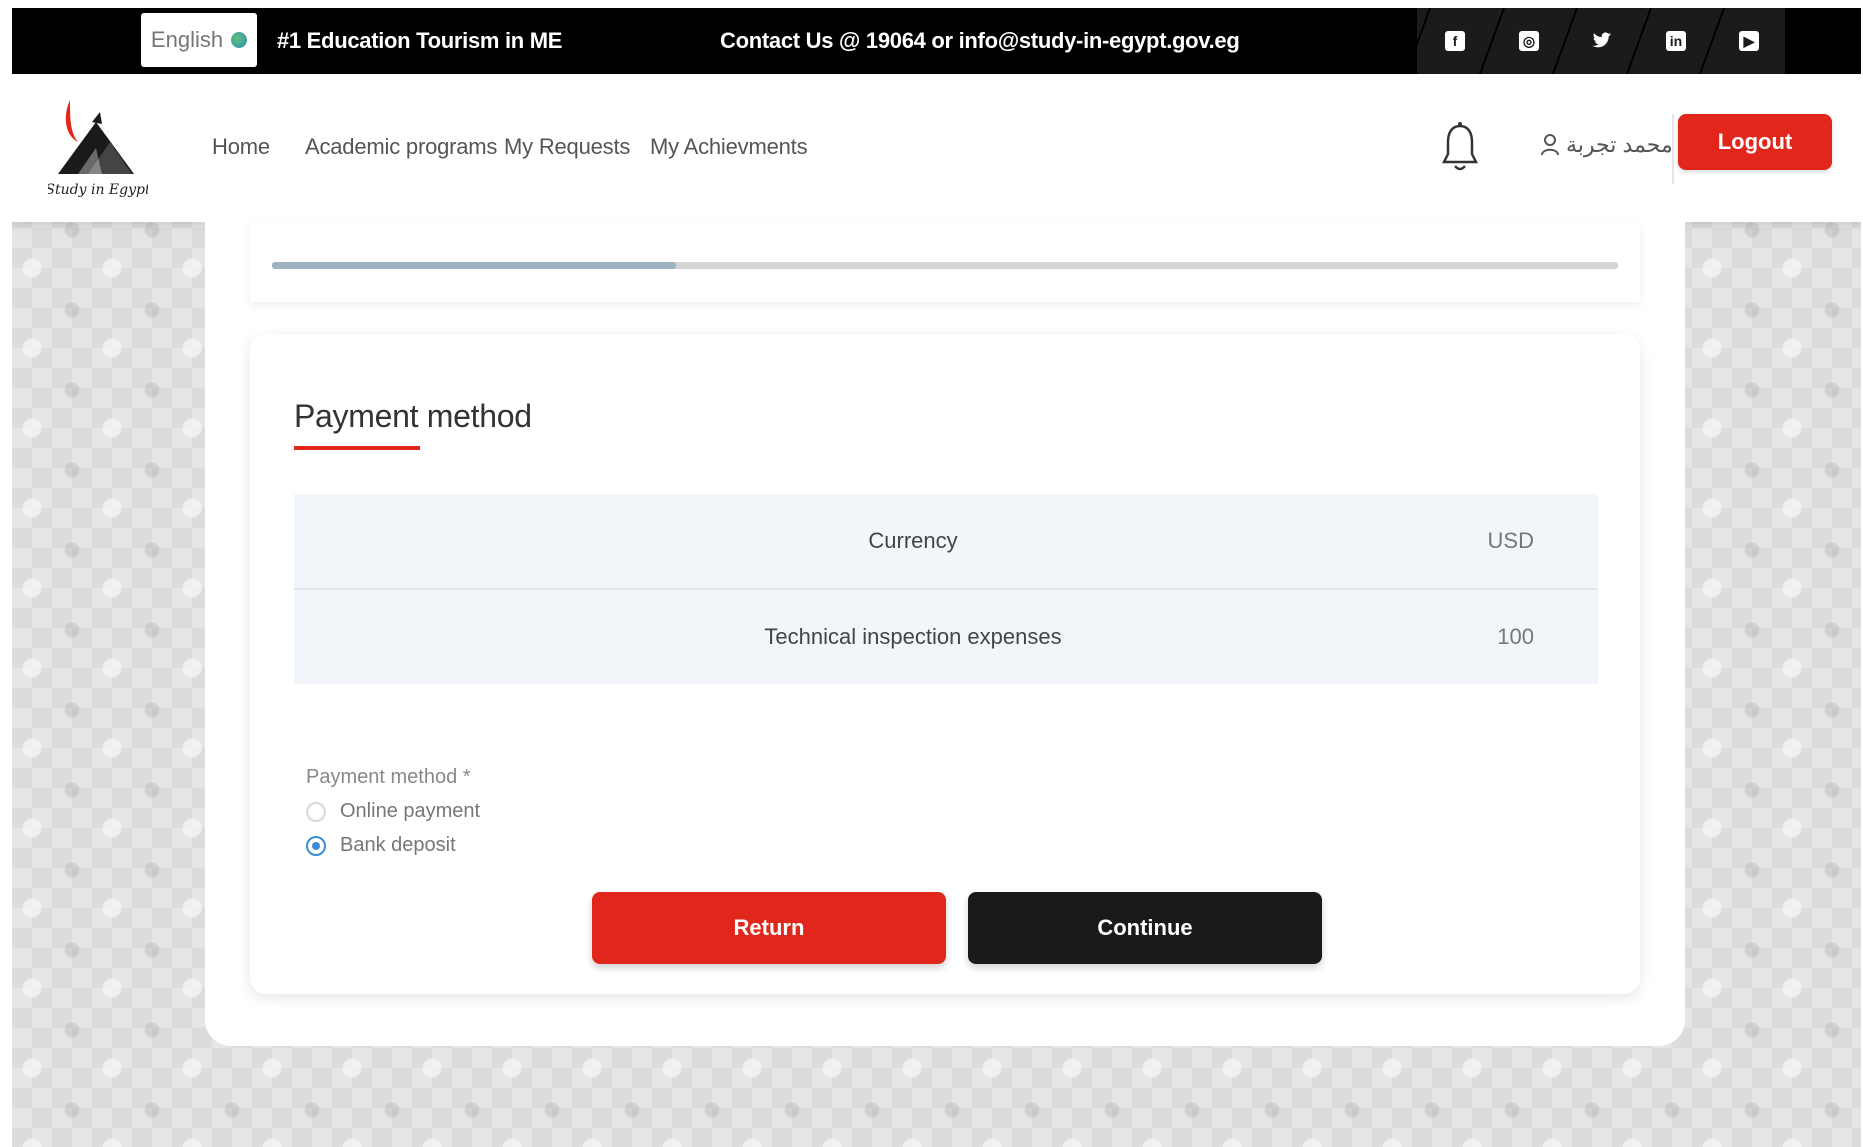 This screenshot has width=1863, height=1147. I want to click on social-links: f ◎ in ▶, so click(1600, 41).